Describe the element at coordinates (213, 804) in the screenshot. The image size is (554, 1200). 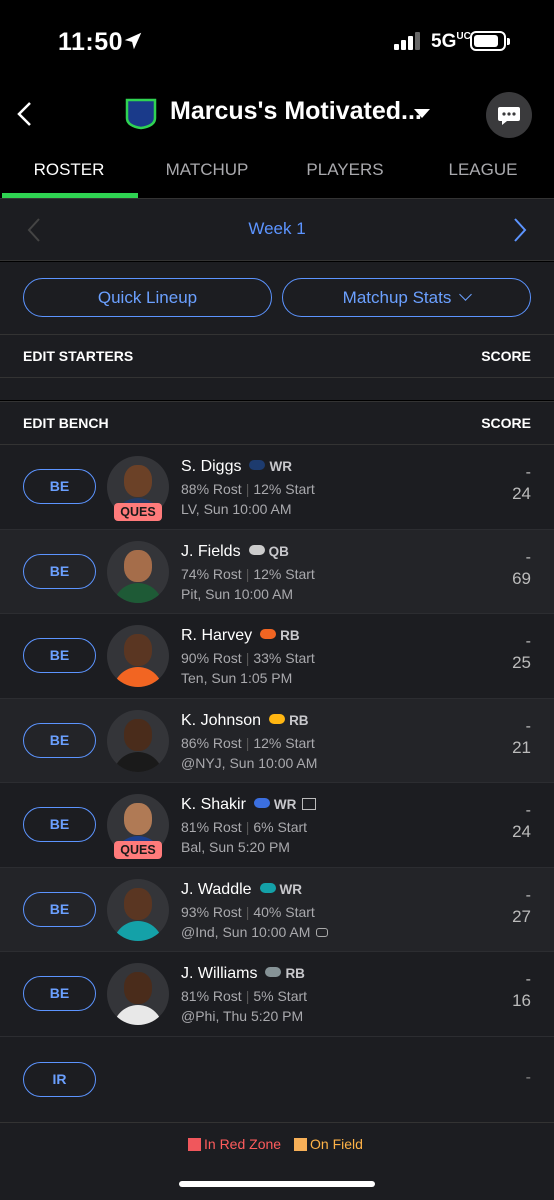
I see `player-name: K. Shakir` at that location.